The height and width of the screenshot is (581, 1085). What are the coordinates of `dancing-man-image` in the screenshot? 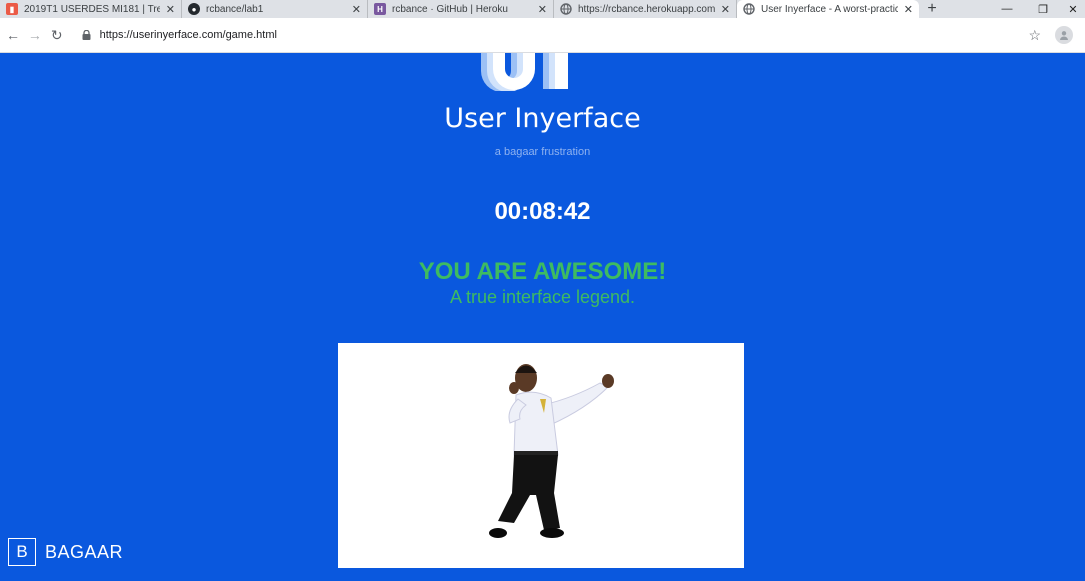 It's located at (551, 451).